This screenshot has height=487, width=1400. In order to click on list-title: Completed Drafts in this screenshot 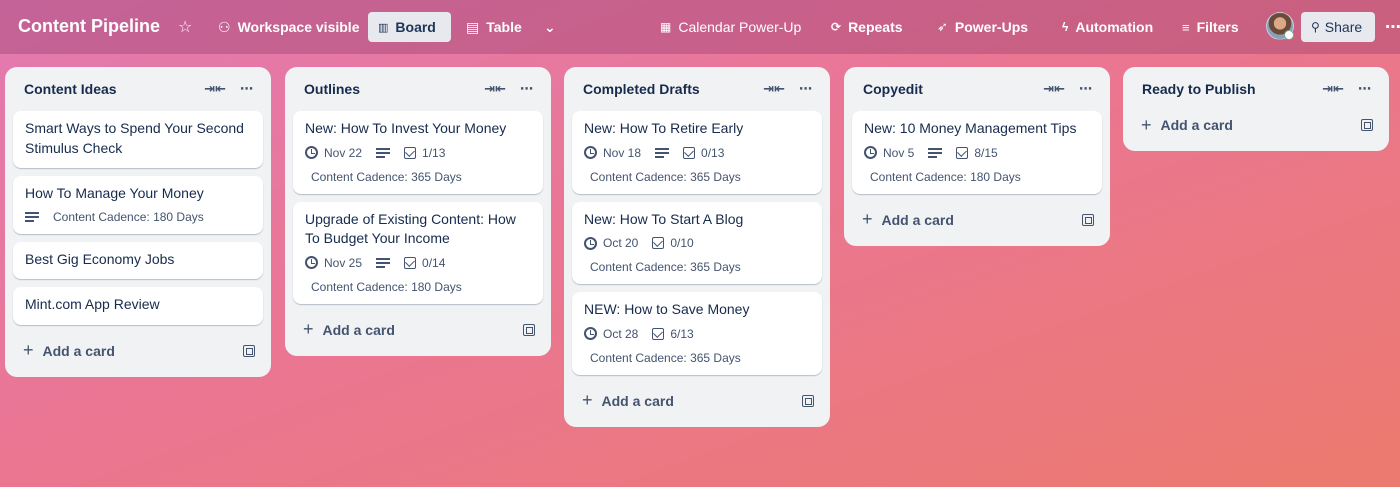, I will do `click(673, 89)`.